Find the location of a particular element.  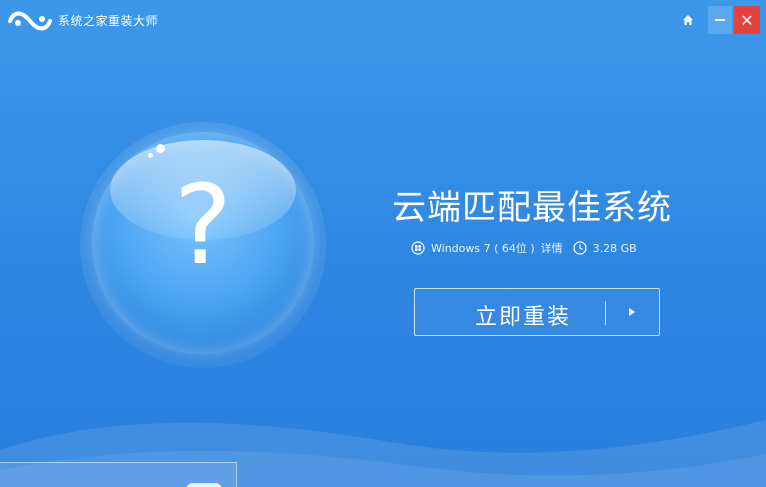

orb-highlight-dot-small is located at coordinates (150, 155).